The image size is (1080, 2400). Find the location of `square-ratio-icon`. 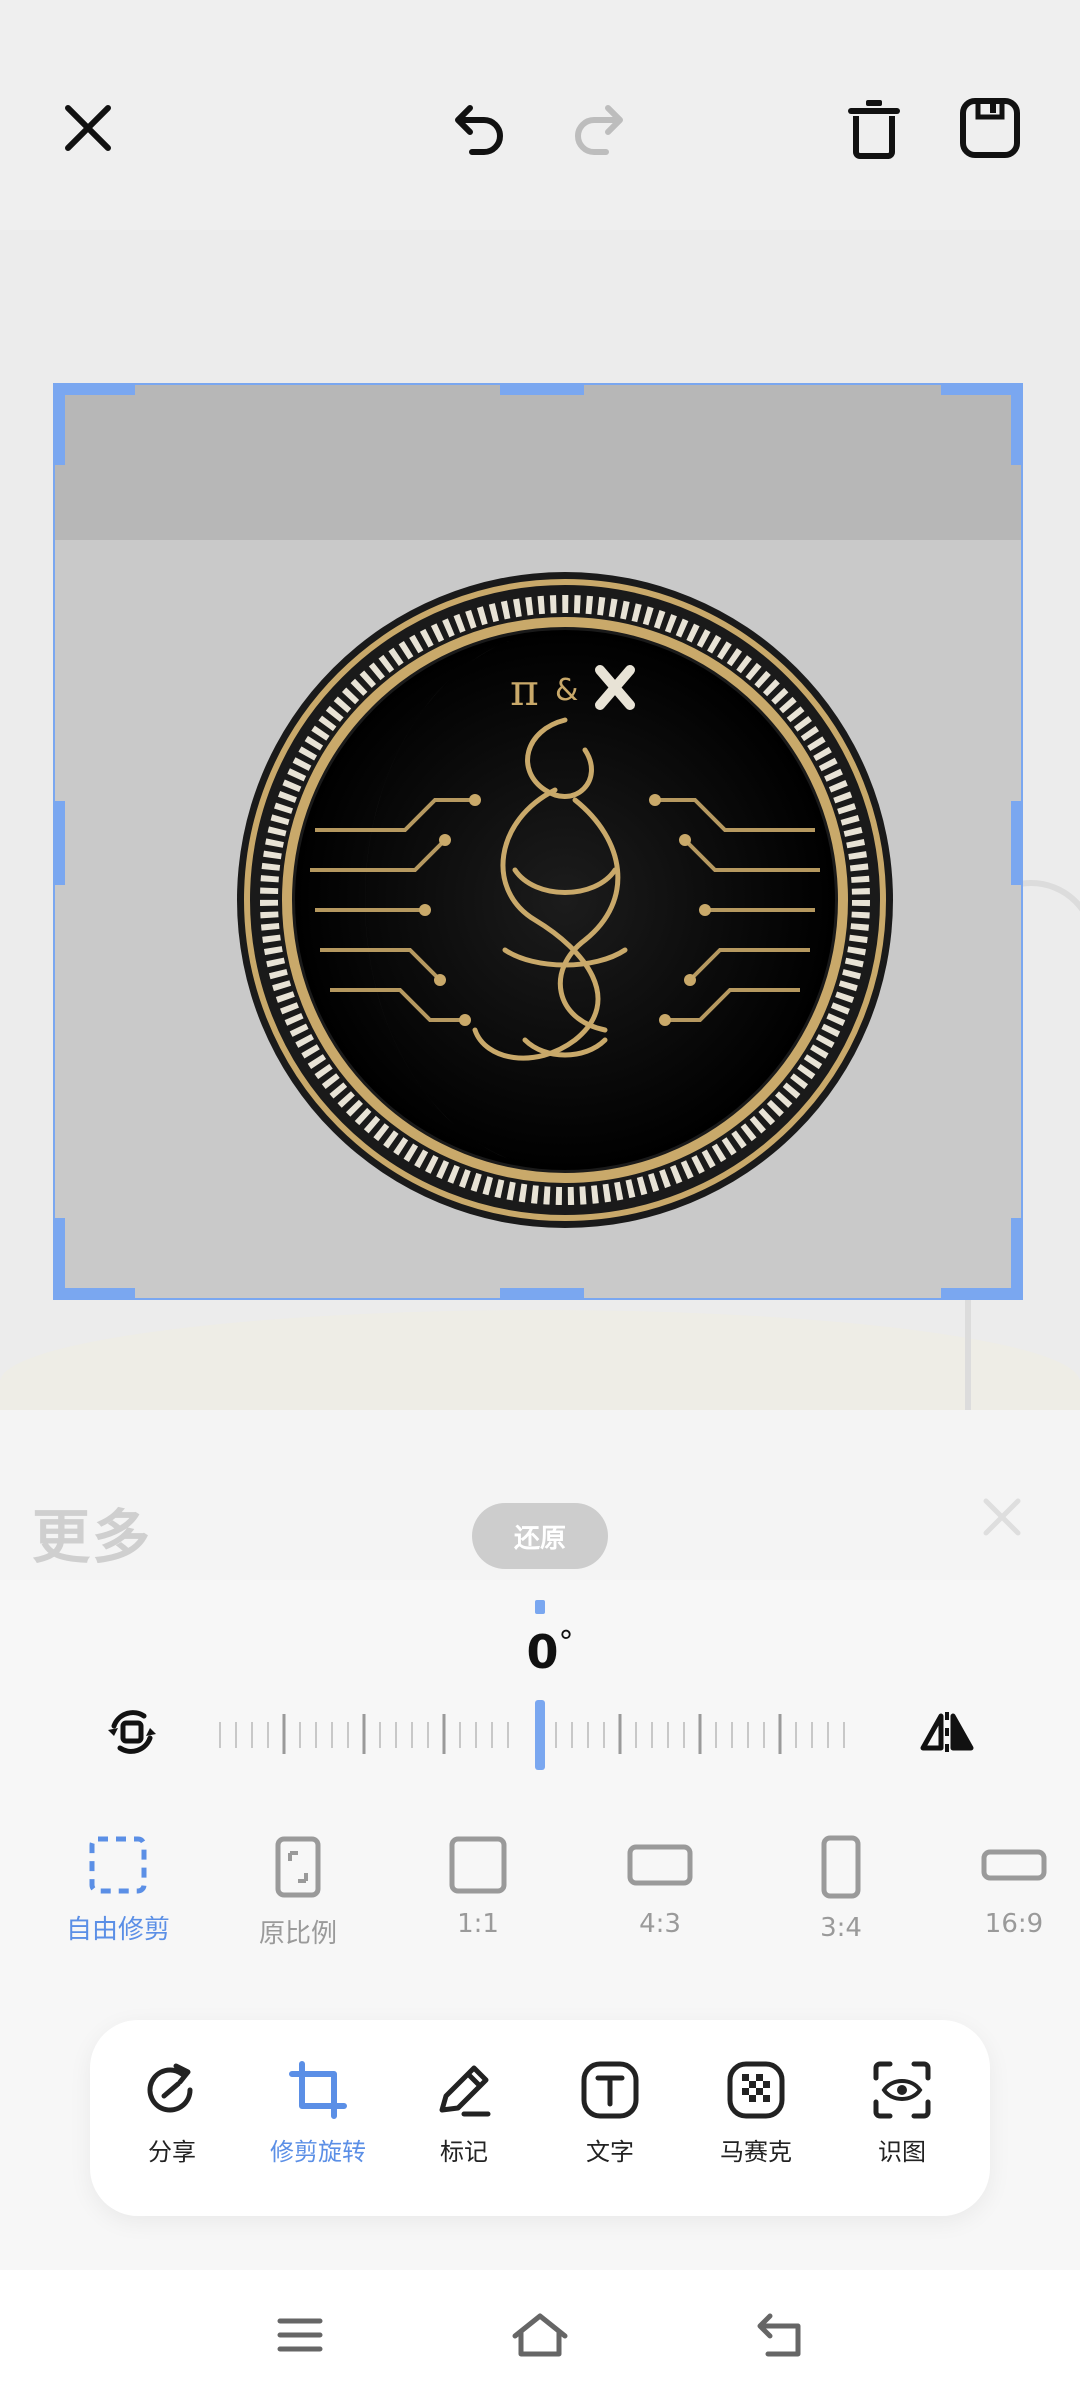

square-ratio-icon is located at coordinates (478, 1865).